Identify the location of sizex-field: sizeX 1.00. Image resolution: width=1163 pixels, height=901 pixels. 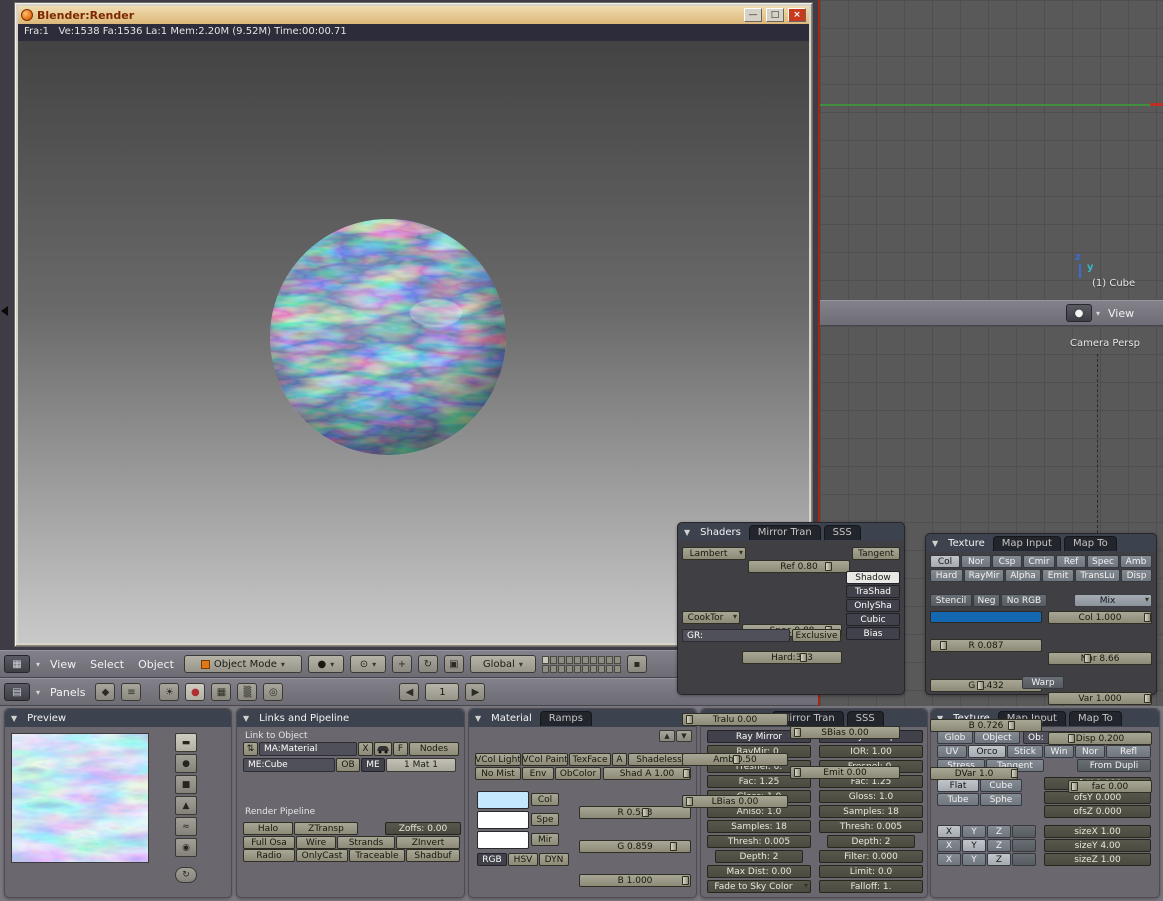
(1097, 831).